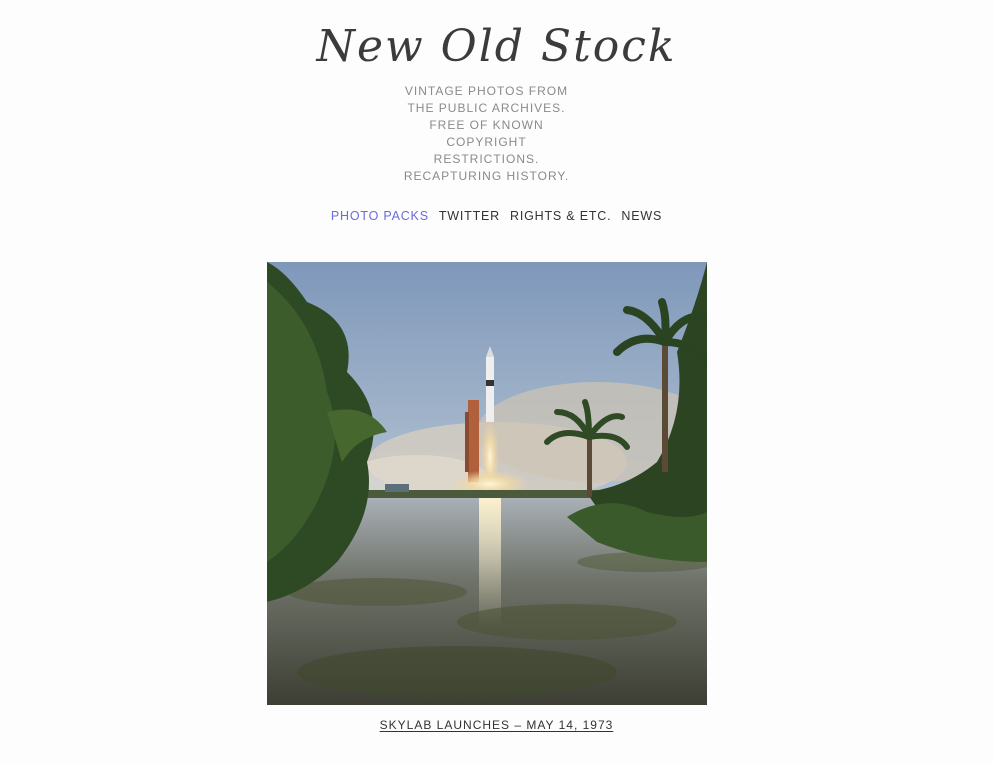 Image resolution: width=993 pixels, height=765 pixels. What do you see at coordinates (486, 108) in the screenshot?
I see `tagline-line: THE PUBLIC ARCHIVES.` at bounding box center [486, 108].